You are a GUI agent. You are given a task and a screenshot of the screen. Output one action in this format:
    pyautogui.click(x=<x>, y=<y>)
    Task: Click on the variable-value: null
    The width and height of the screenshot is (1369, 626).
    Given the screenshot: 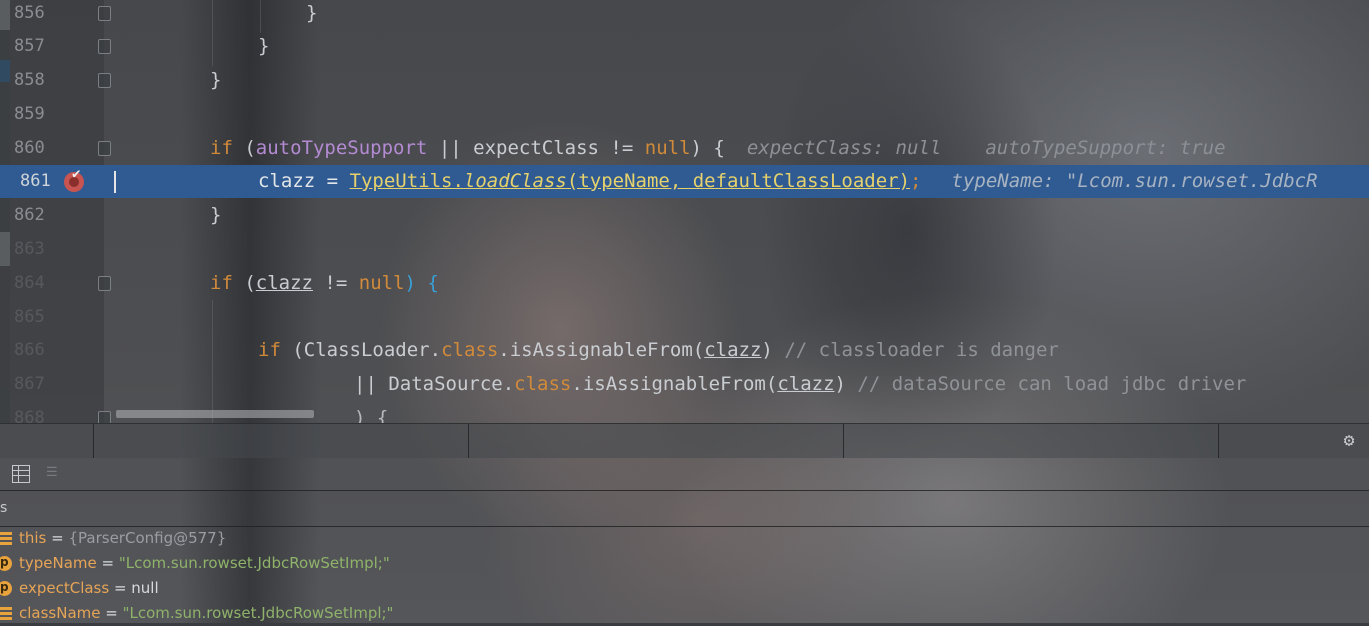 What is the action you would take?
    pyautogui.click(x=145, y=588)
    